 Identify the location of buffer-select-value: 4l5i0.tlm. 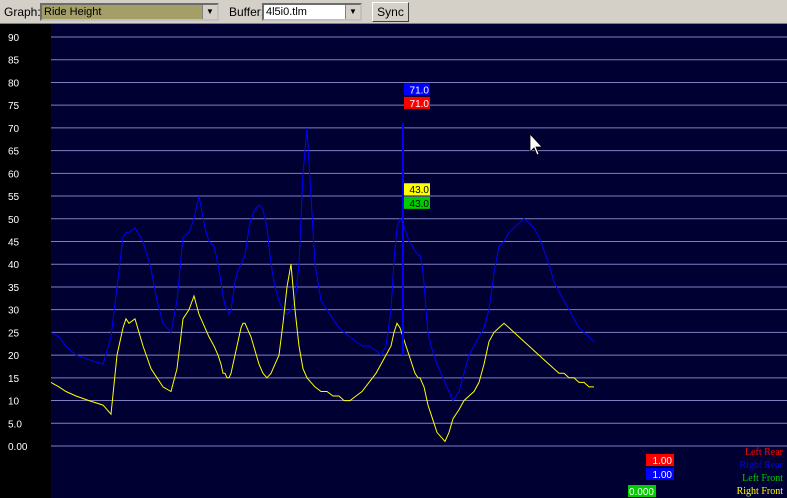
(286, 12).